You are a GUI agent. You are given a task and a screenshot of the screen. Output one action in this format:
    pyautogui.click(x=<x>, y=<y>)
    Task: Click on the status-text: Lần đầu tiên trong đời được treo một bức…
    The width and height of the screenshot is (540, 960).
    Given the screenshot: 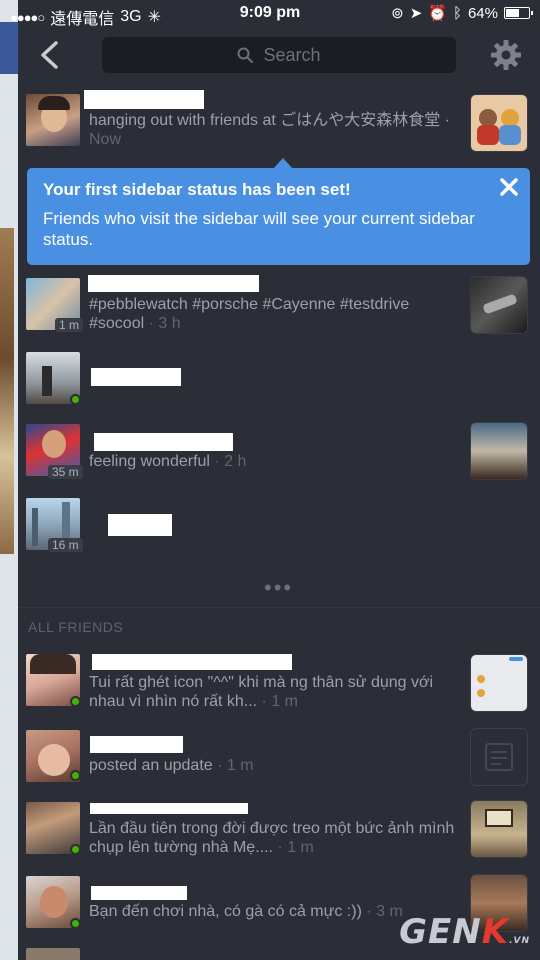 What is the action you would take?
    pyautogui.click(x=272, y=828)
    